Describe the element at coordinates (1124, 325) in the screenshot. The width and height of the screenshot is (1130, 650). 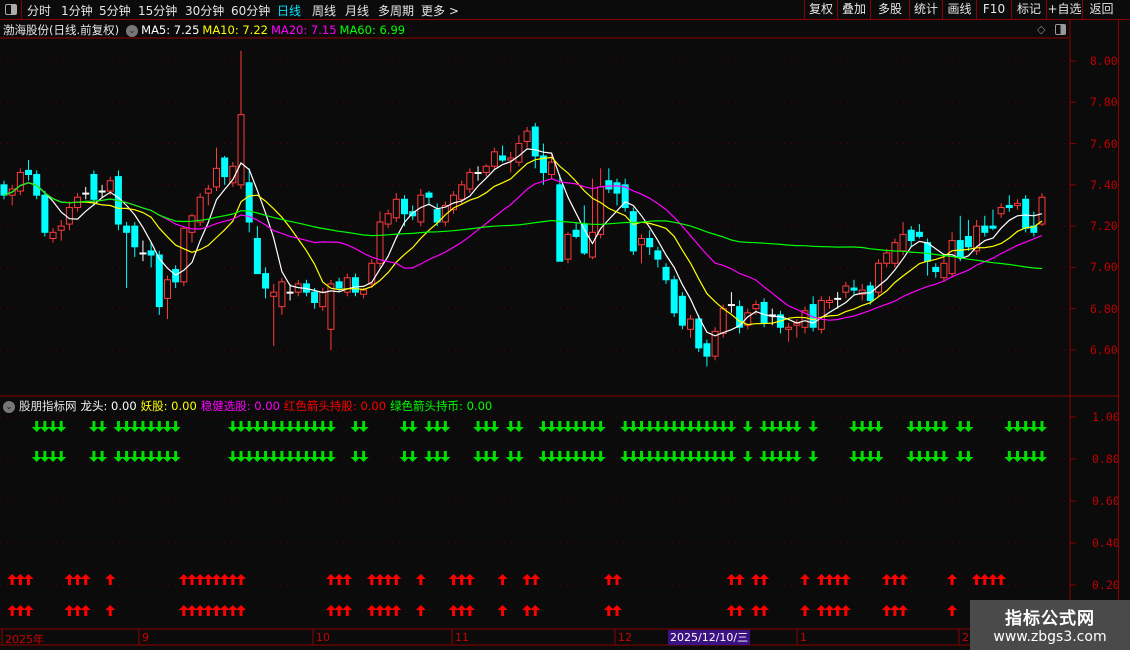
I see `right-side-panel` at that location.